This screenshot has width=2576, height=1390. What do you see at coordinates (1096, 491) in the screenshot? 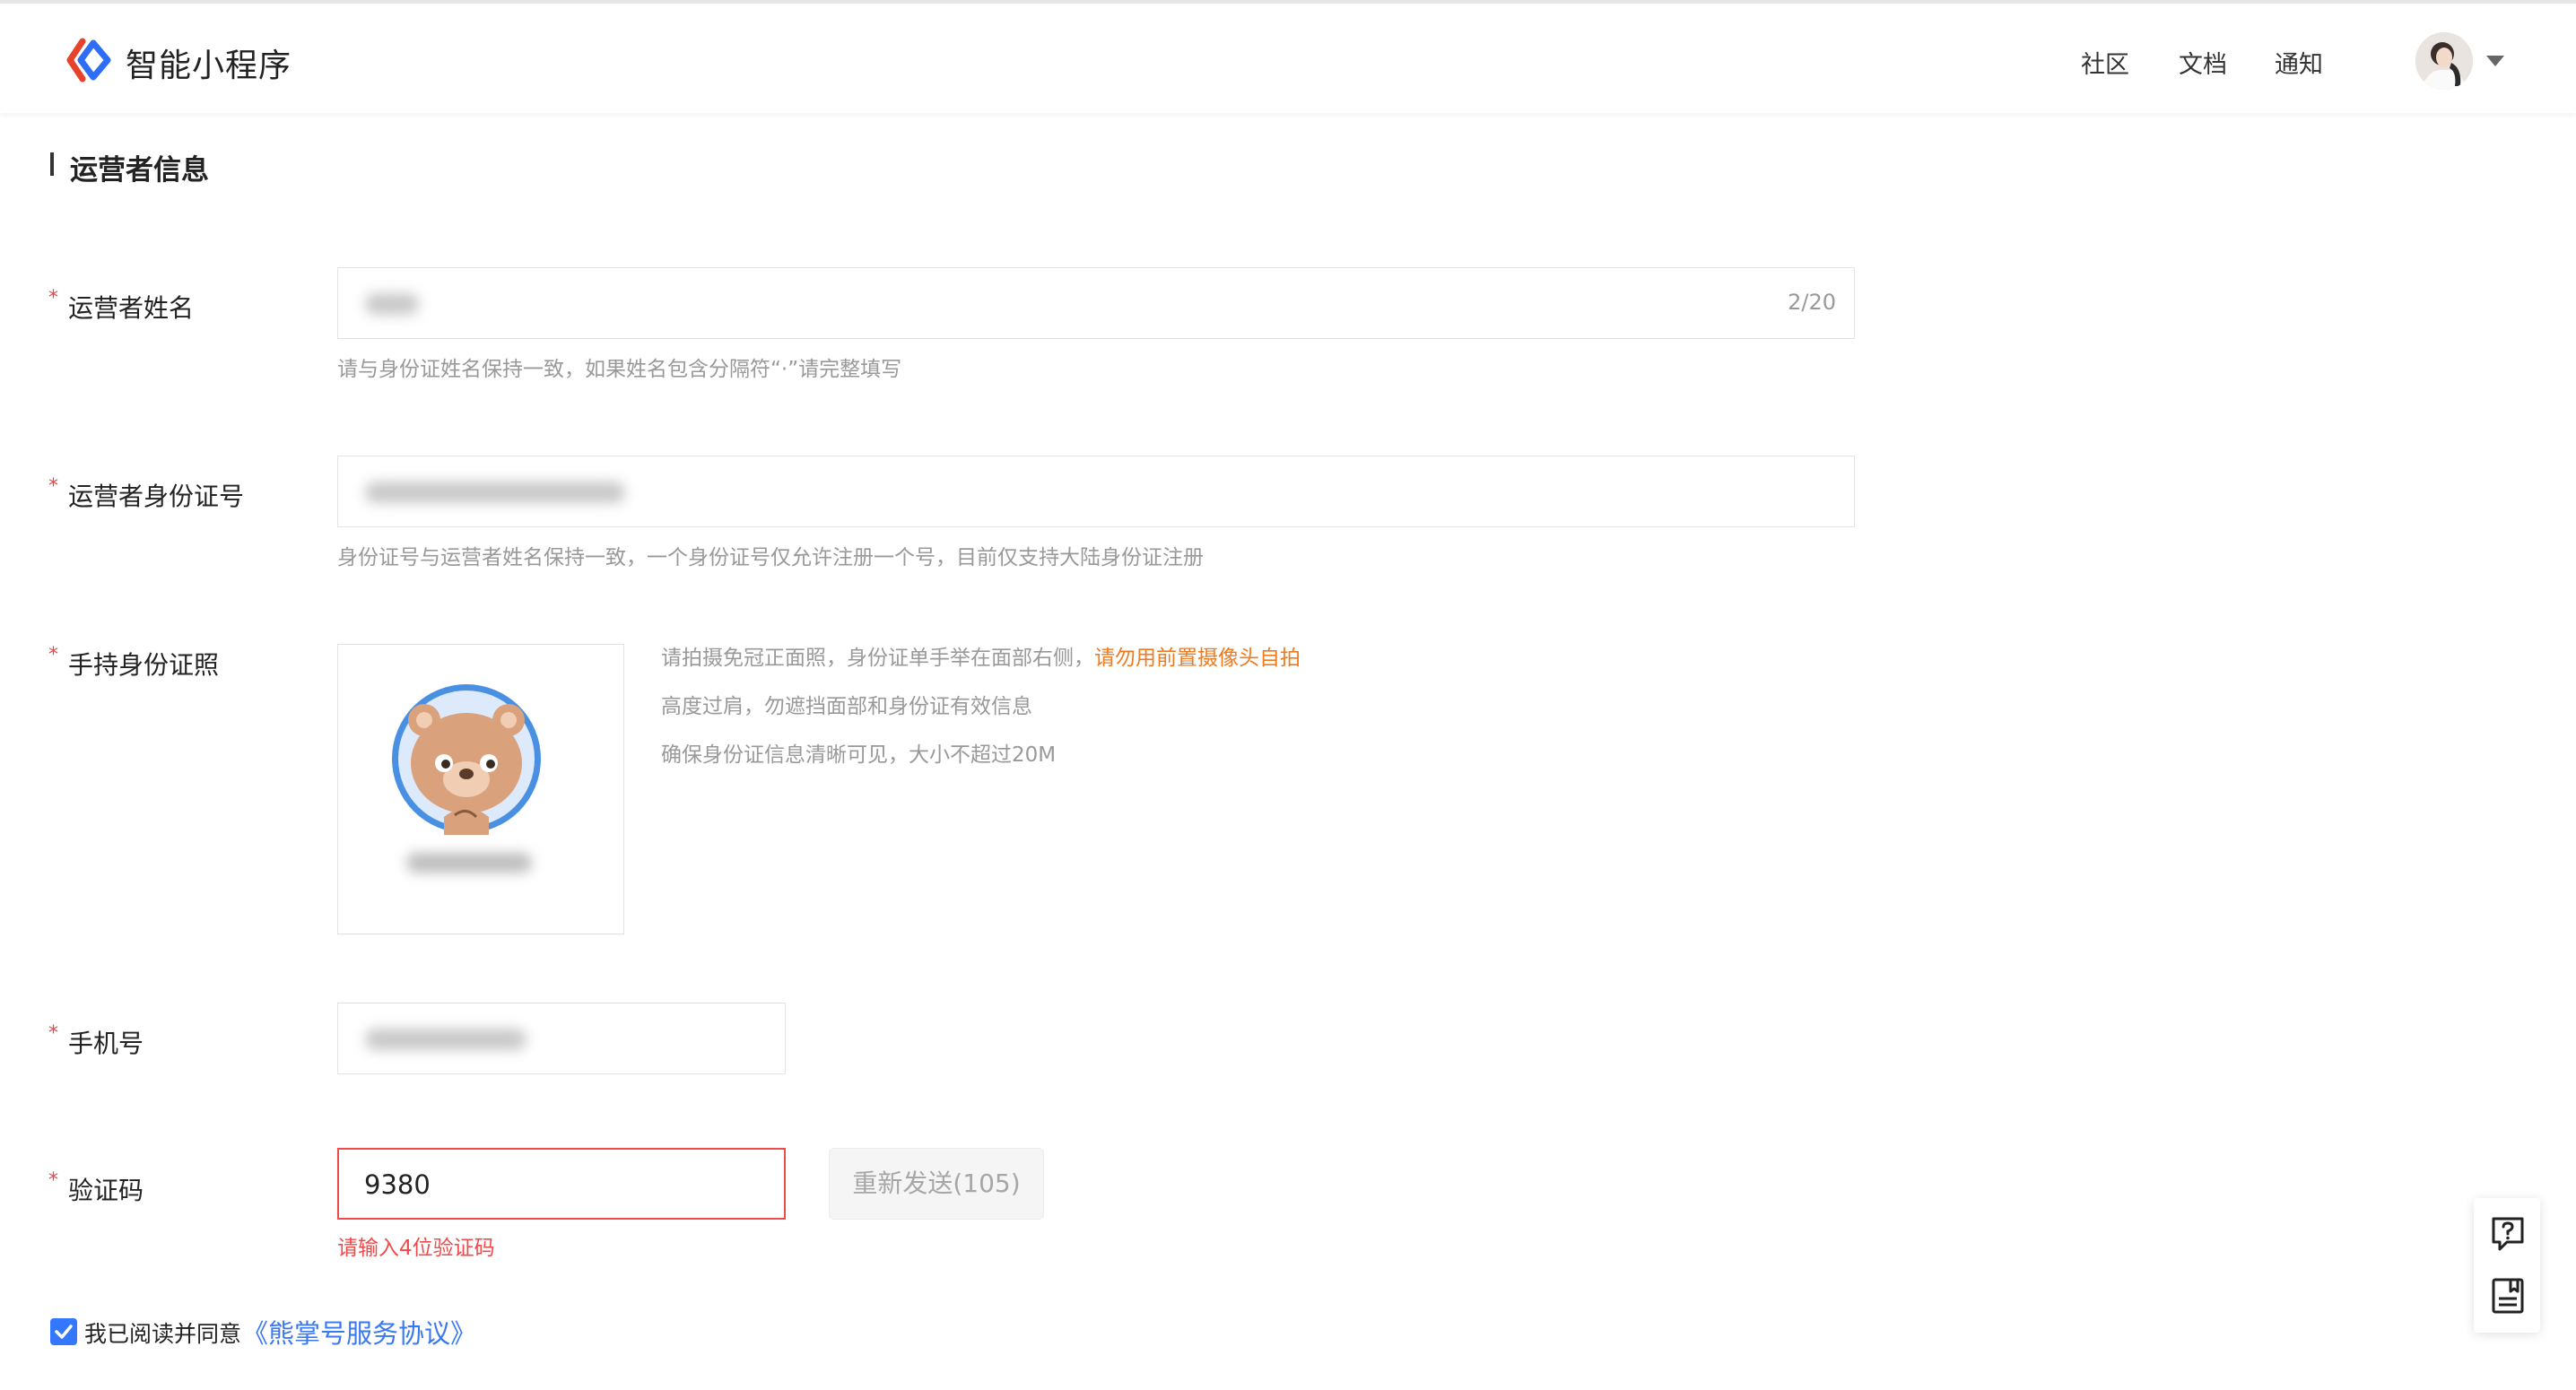
I see `id-number-input` at bounding box center [1096, 491].